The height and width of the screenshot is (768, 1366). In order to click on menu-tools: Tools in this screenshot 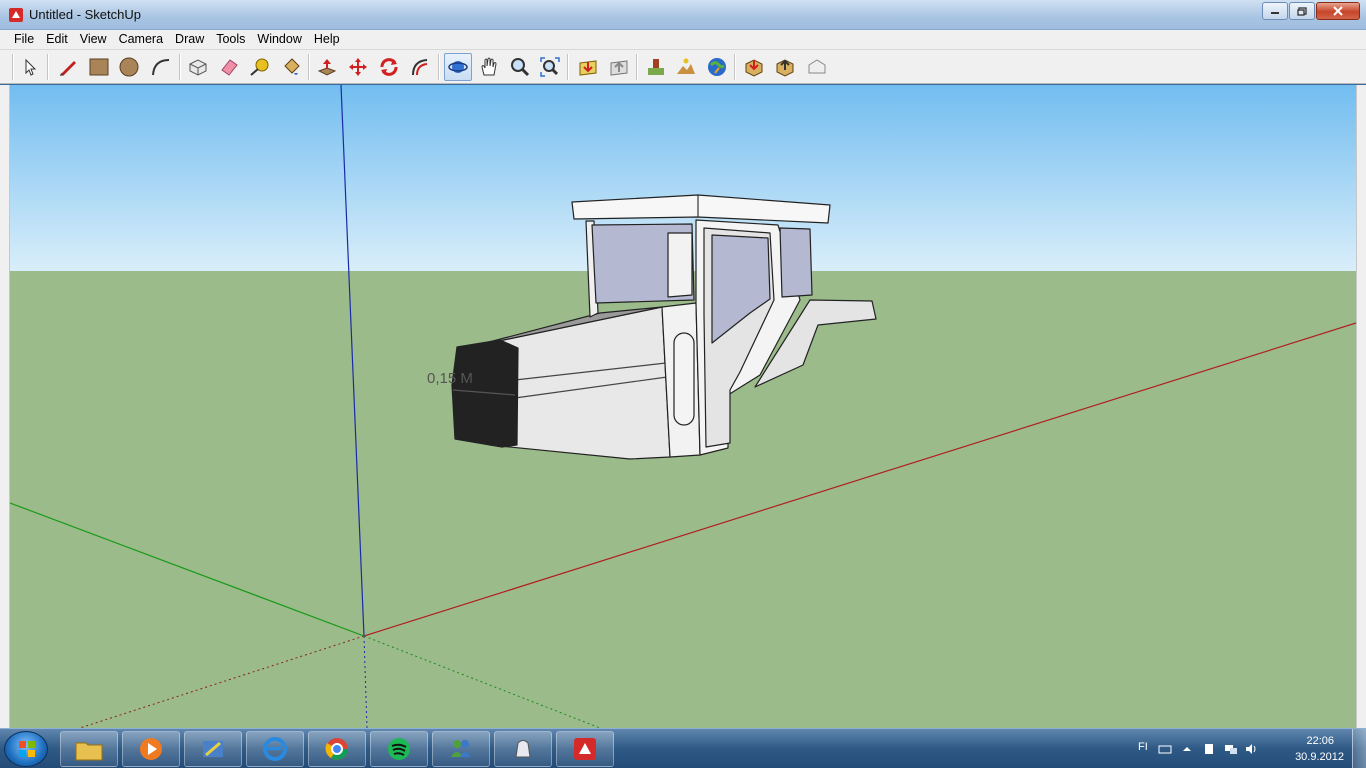, I will do `click(230, 39)`.